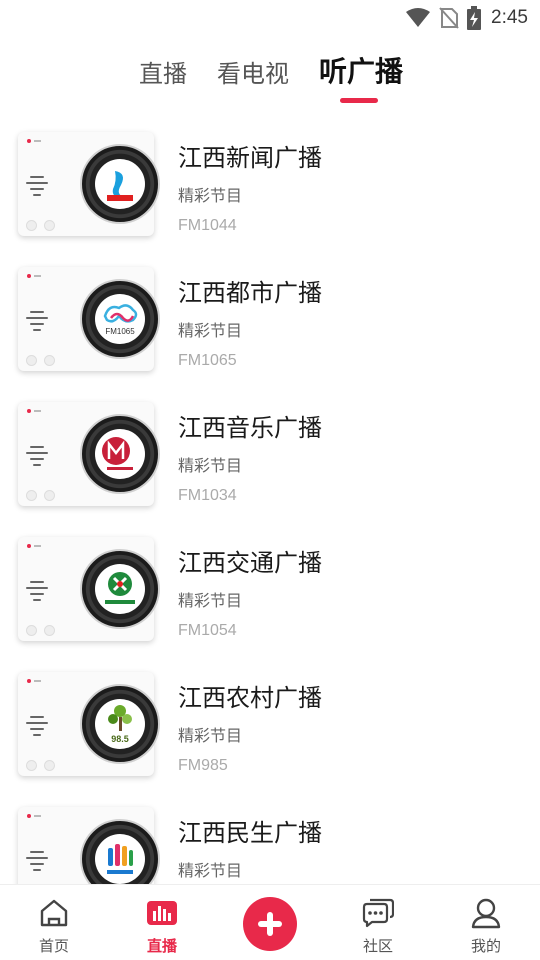  I want to click on svg-text: 98.5, so click(120, 739).